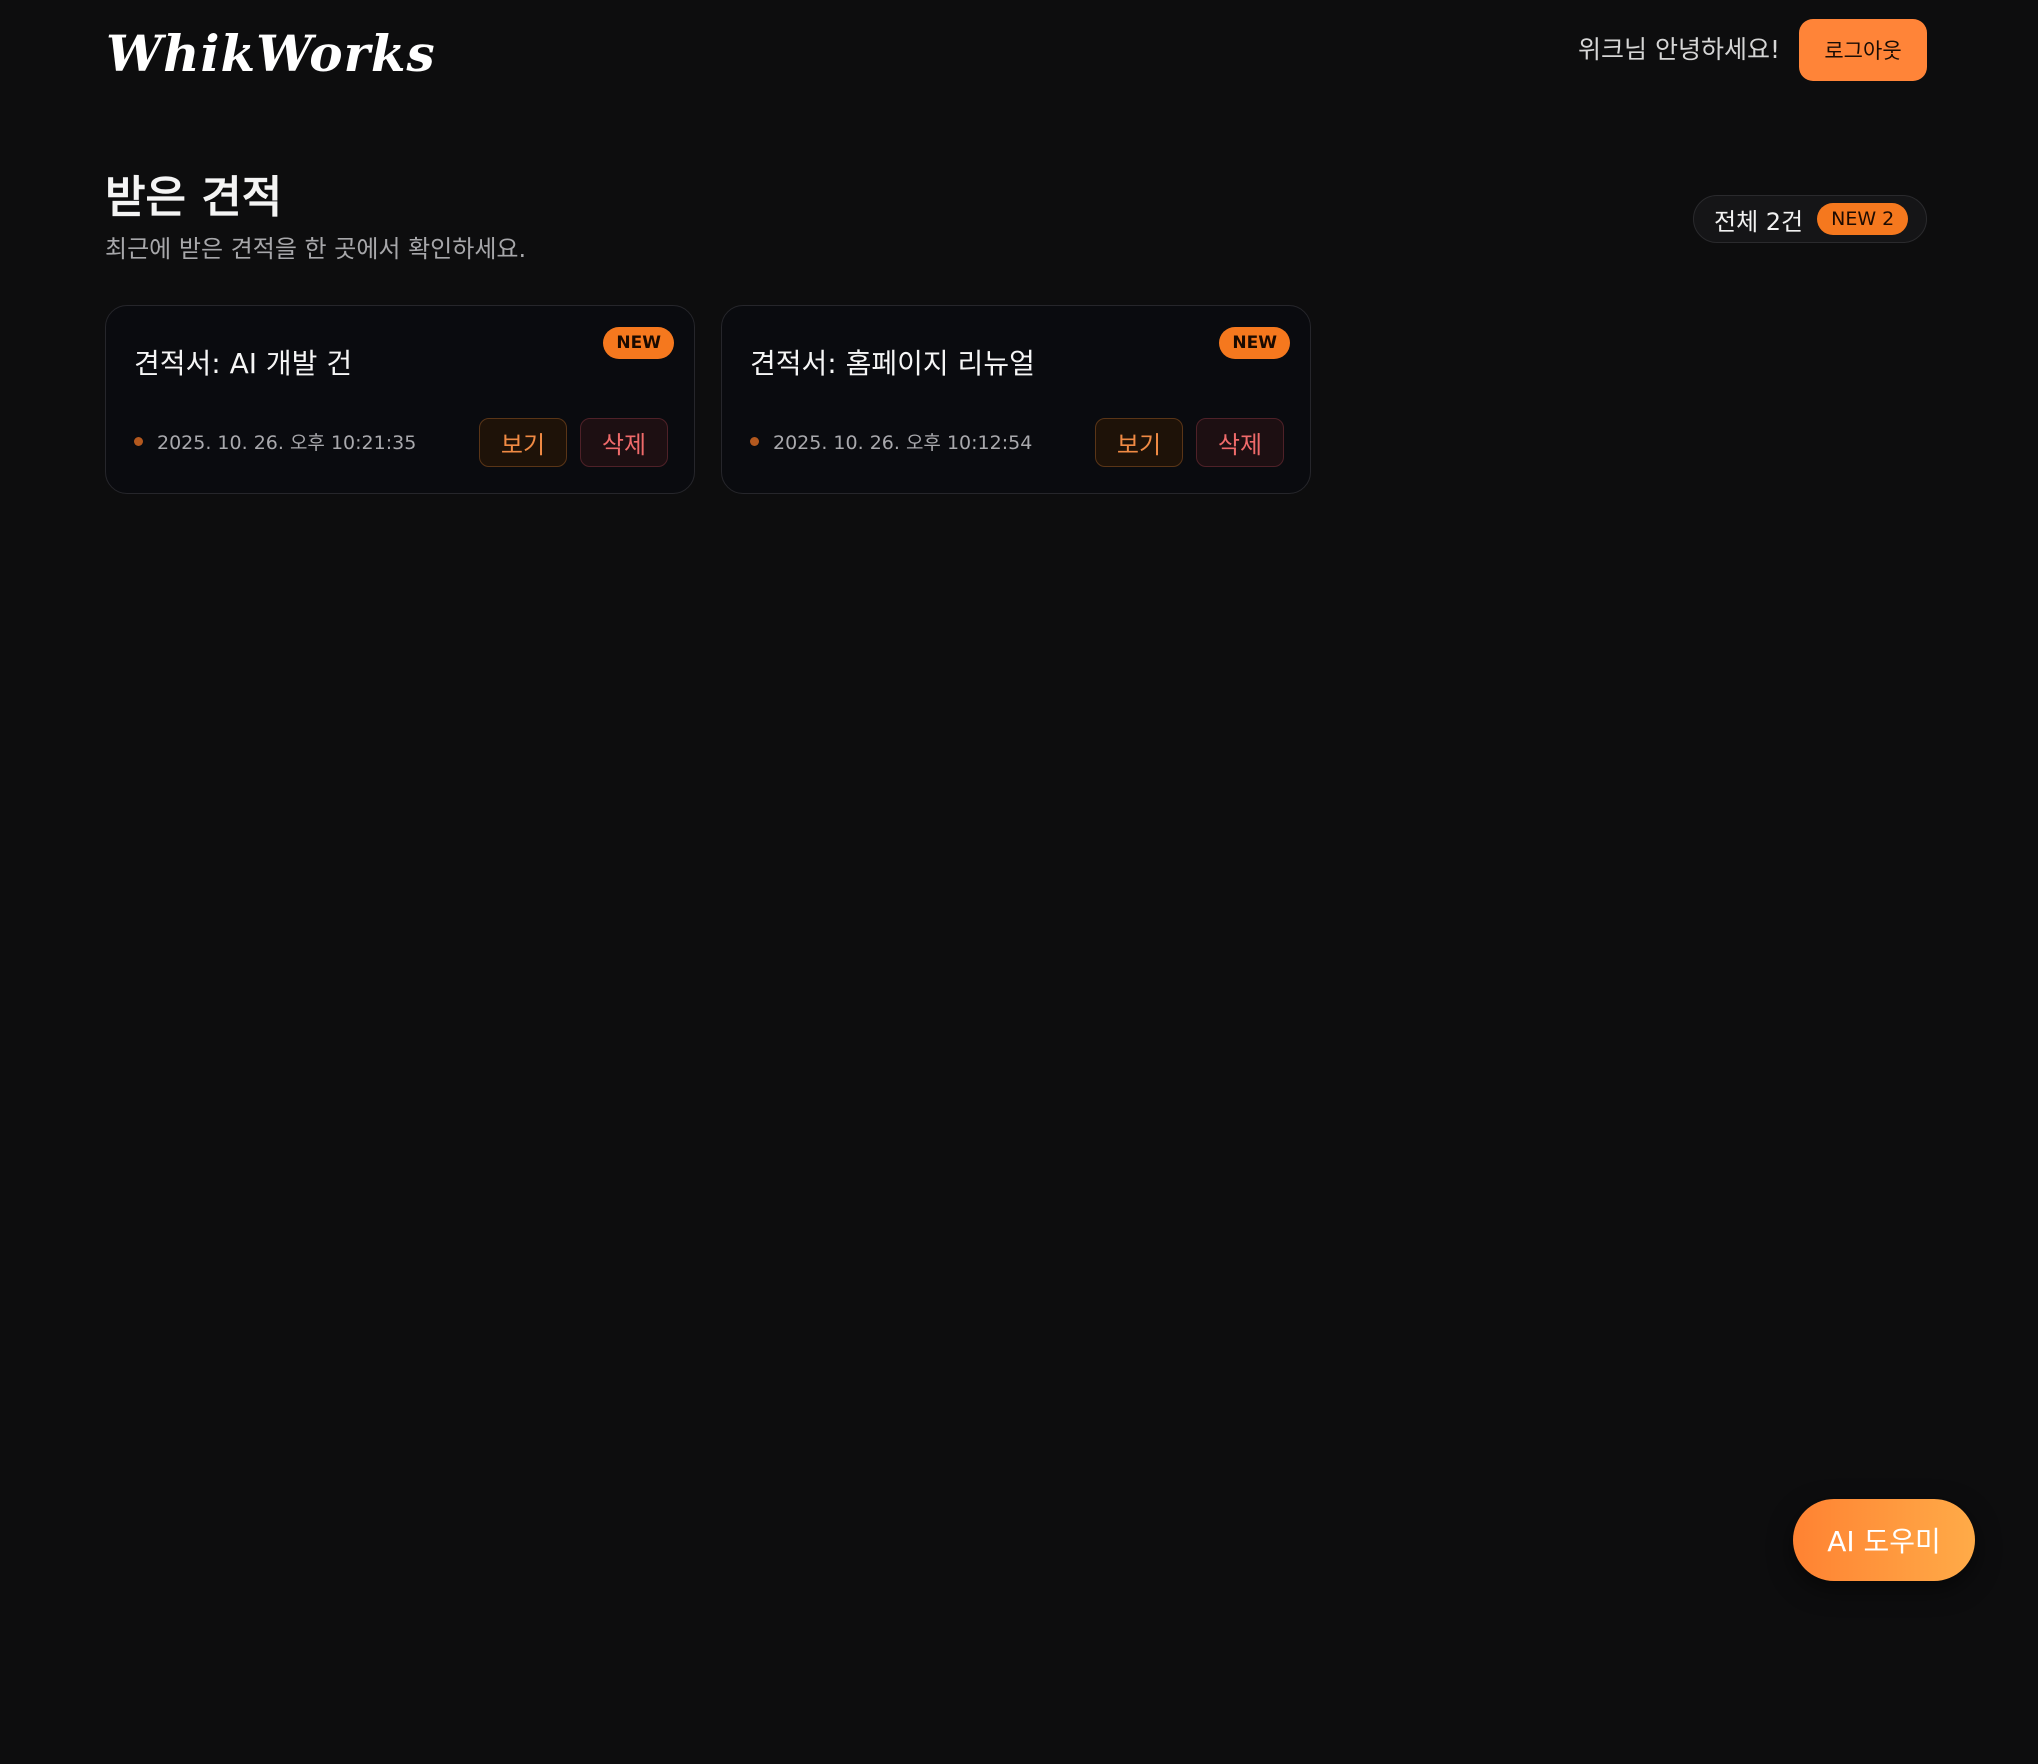 The image size is (2038, 1764). Describe the element at coordinates (1884, 1540) in the screenshot. I see `ai-helper-button: AI 도우미` at that location.